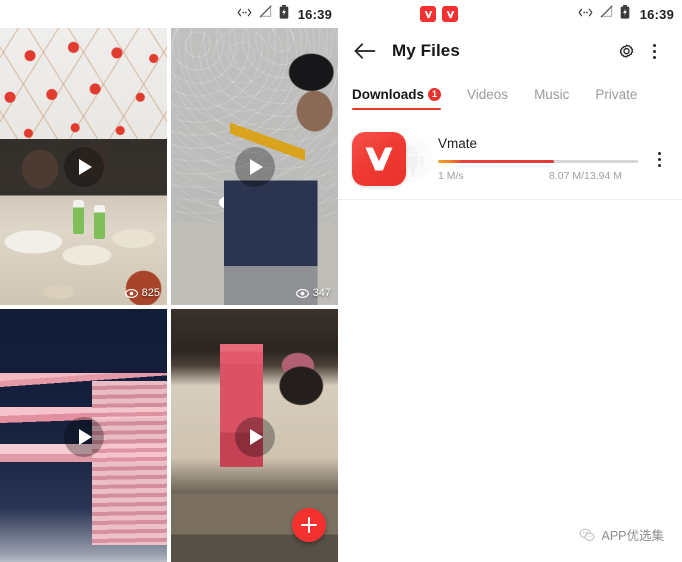 The height and width of the screenshot is (562, 682). What do you see at coordinates (458, 143) in the screenshot?
I see `download-item-name: Vmate` at bounding box center [458, 143].